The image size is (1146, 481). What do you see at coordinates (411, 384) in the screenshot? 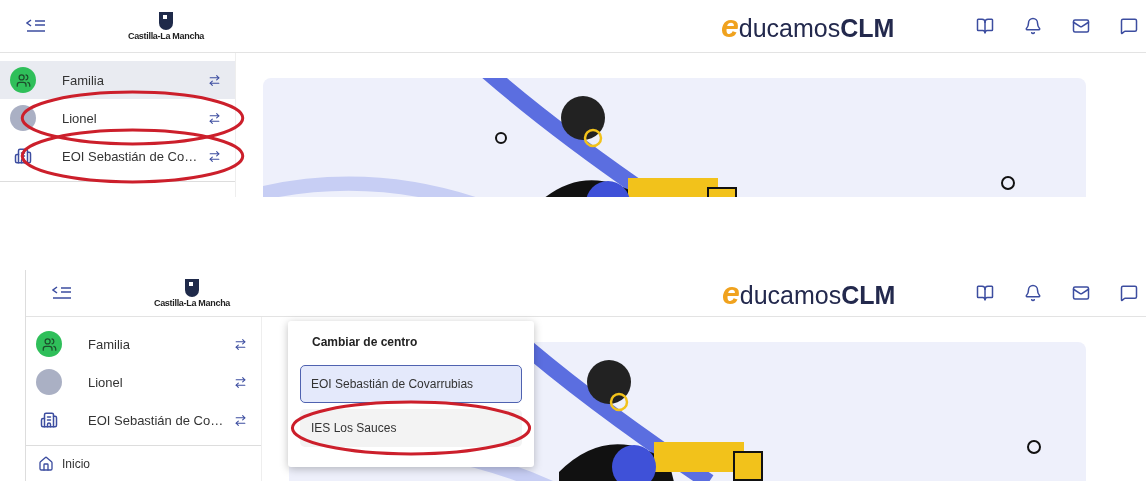
I see `center-option: EOI Sebastián de Covarrubias` at bounding box center [411, 384].